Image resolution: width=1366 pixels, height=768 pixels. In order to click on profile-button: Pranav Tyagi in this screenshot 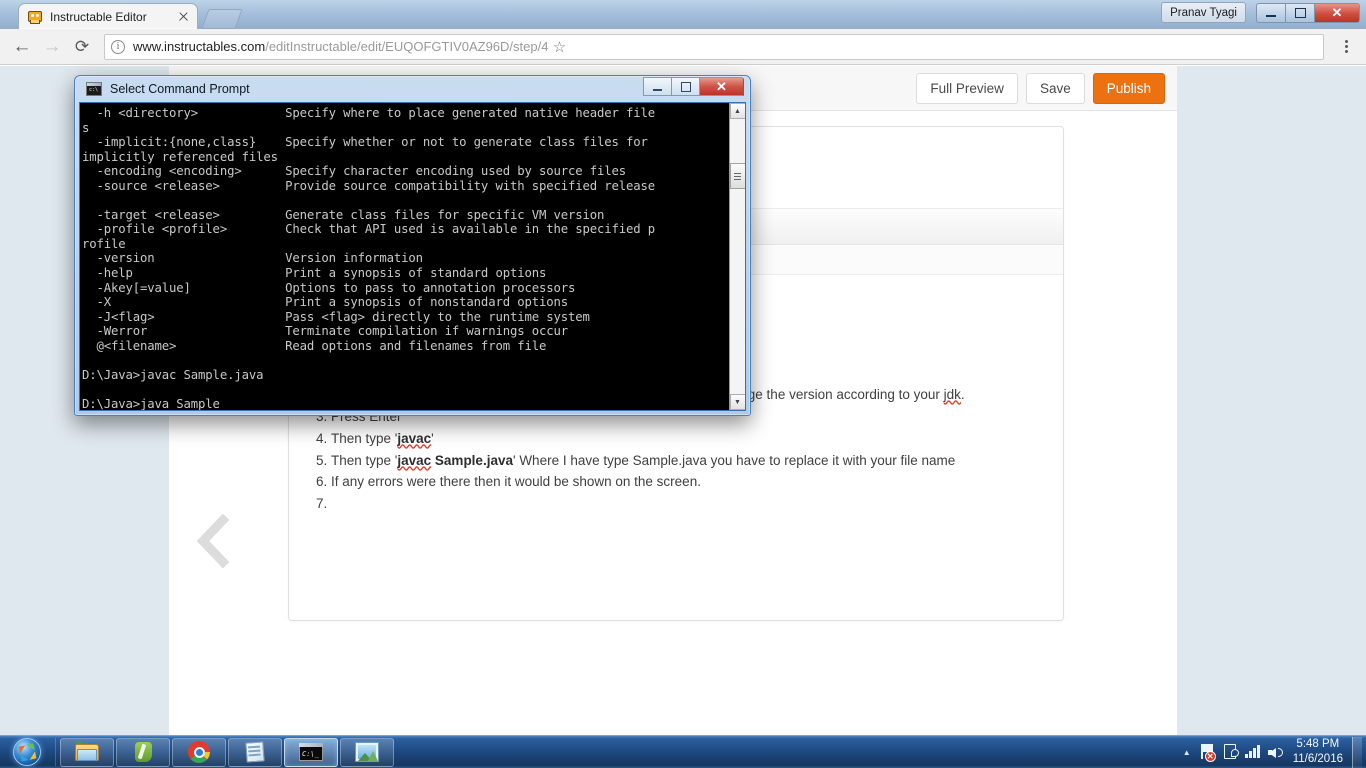, I will do `click(1203, 12)`.